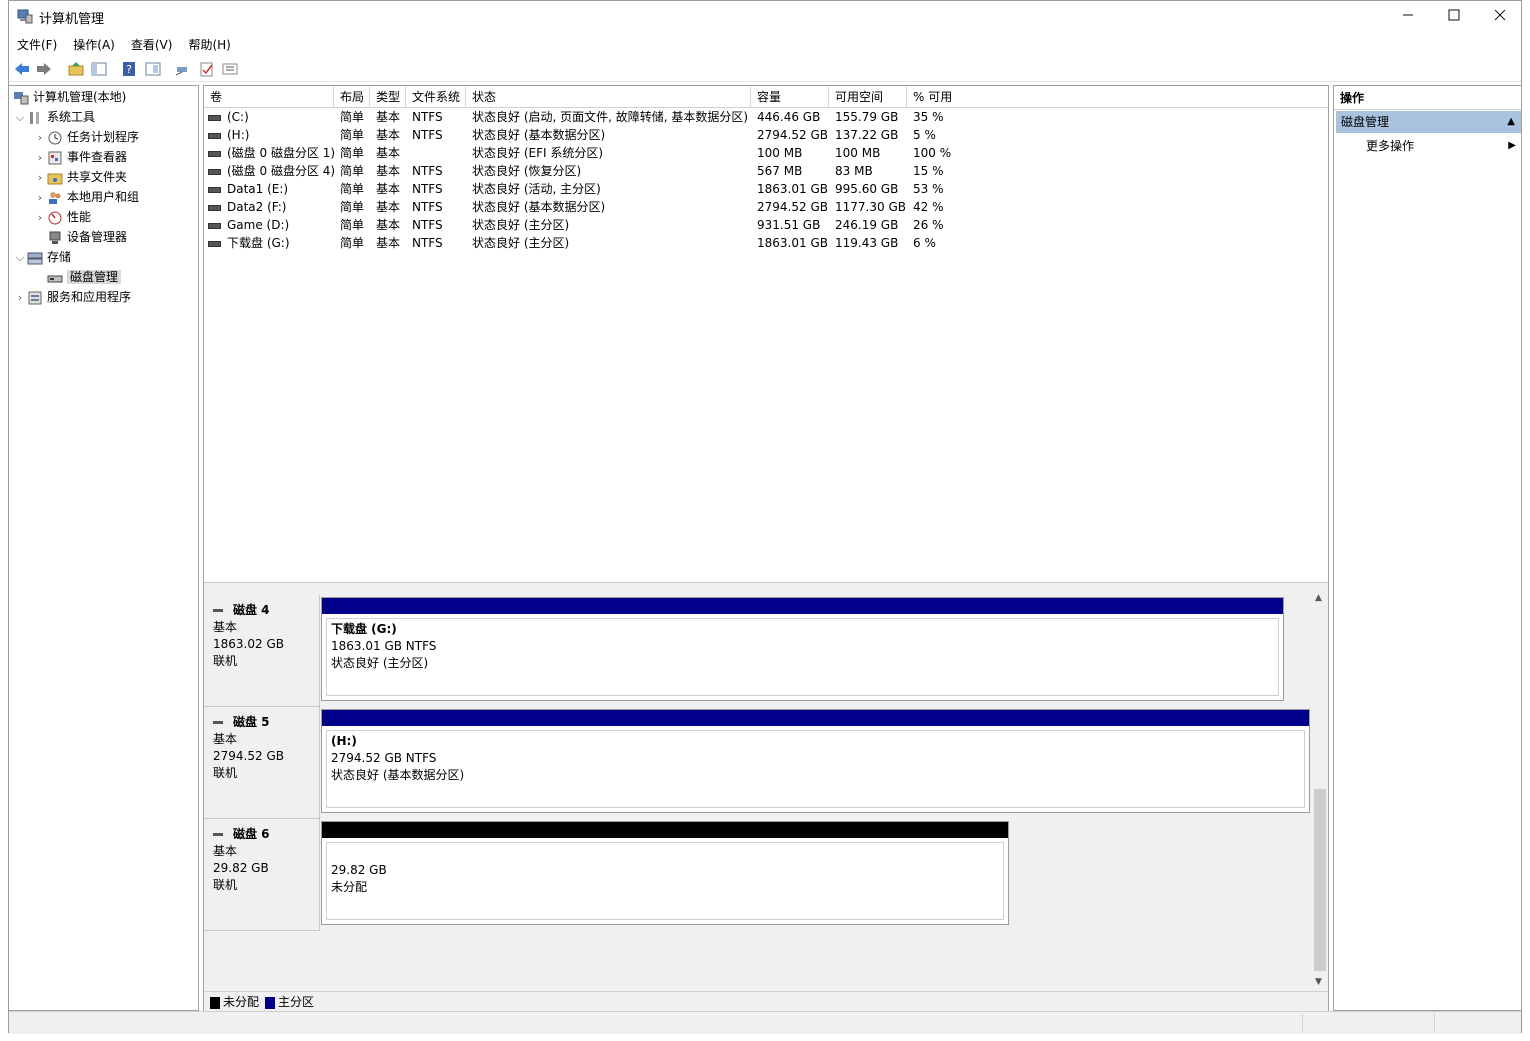  What do you see at coordinates (37, 44) in the screenshot?
I see `menu-file: 文件(F)` at bounding box center [37, 44].